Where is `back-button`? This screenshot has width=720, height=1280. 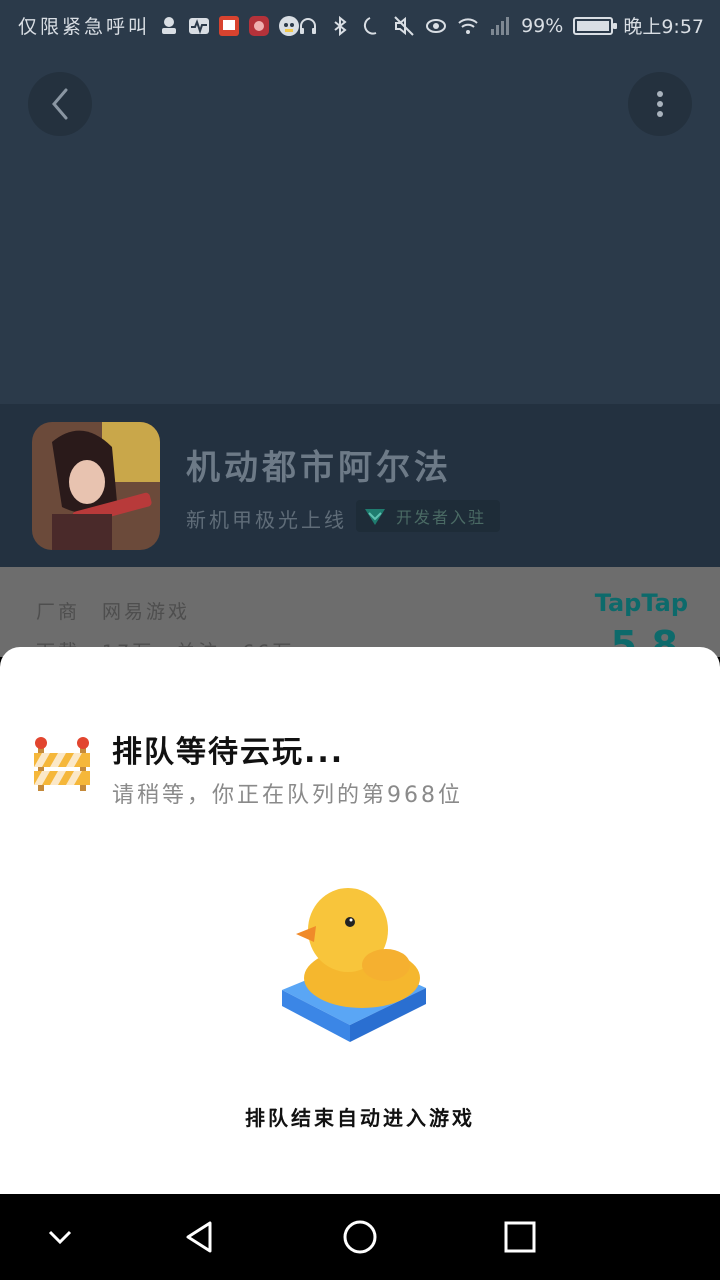 back-button is located at coordinates (60, 104).